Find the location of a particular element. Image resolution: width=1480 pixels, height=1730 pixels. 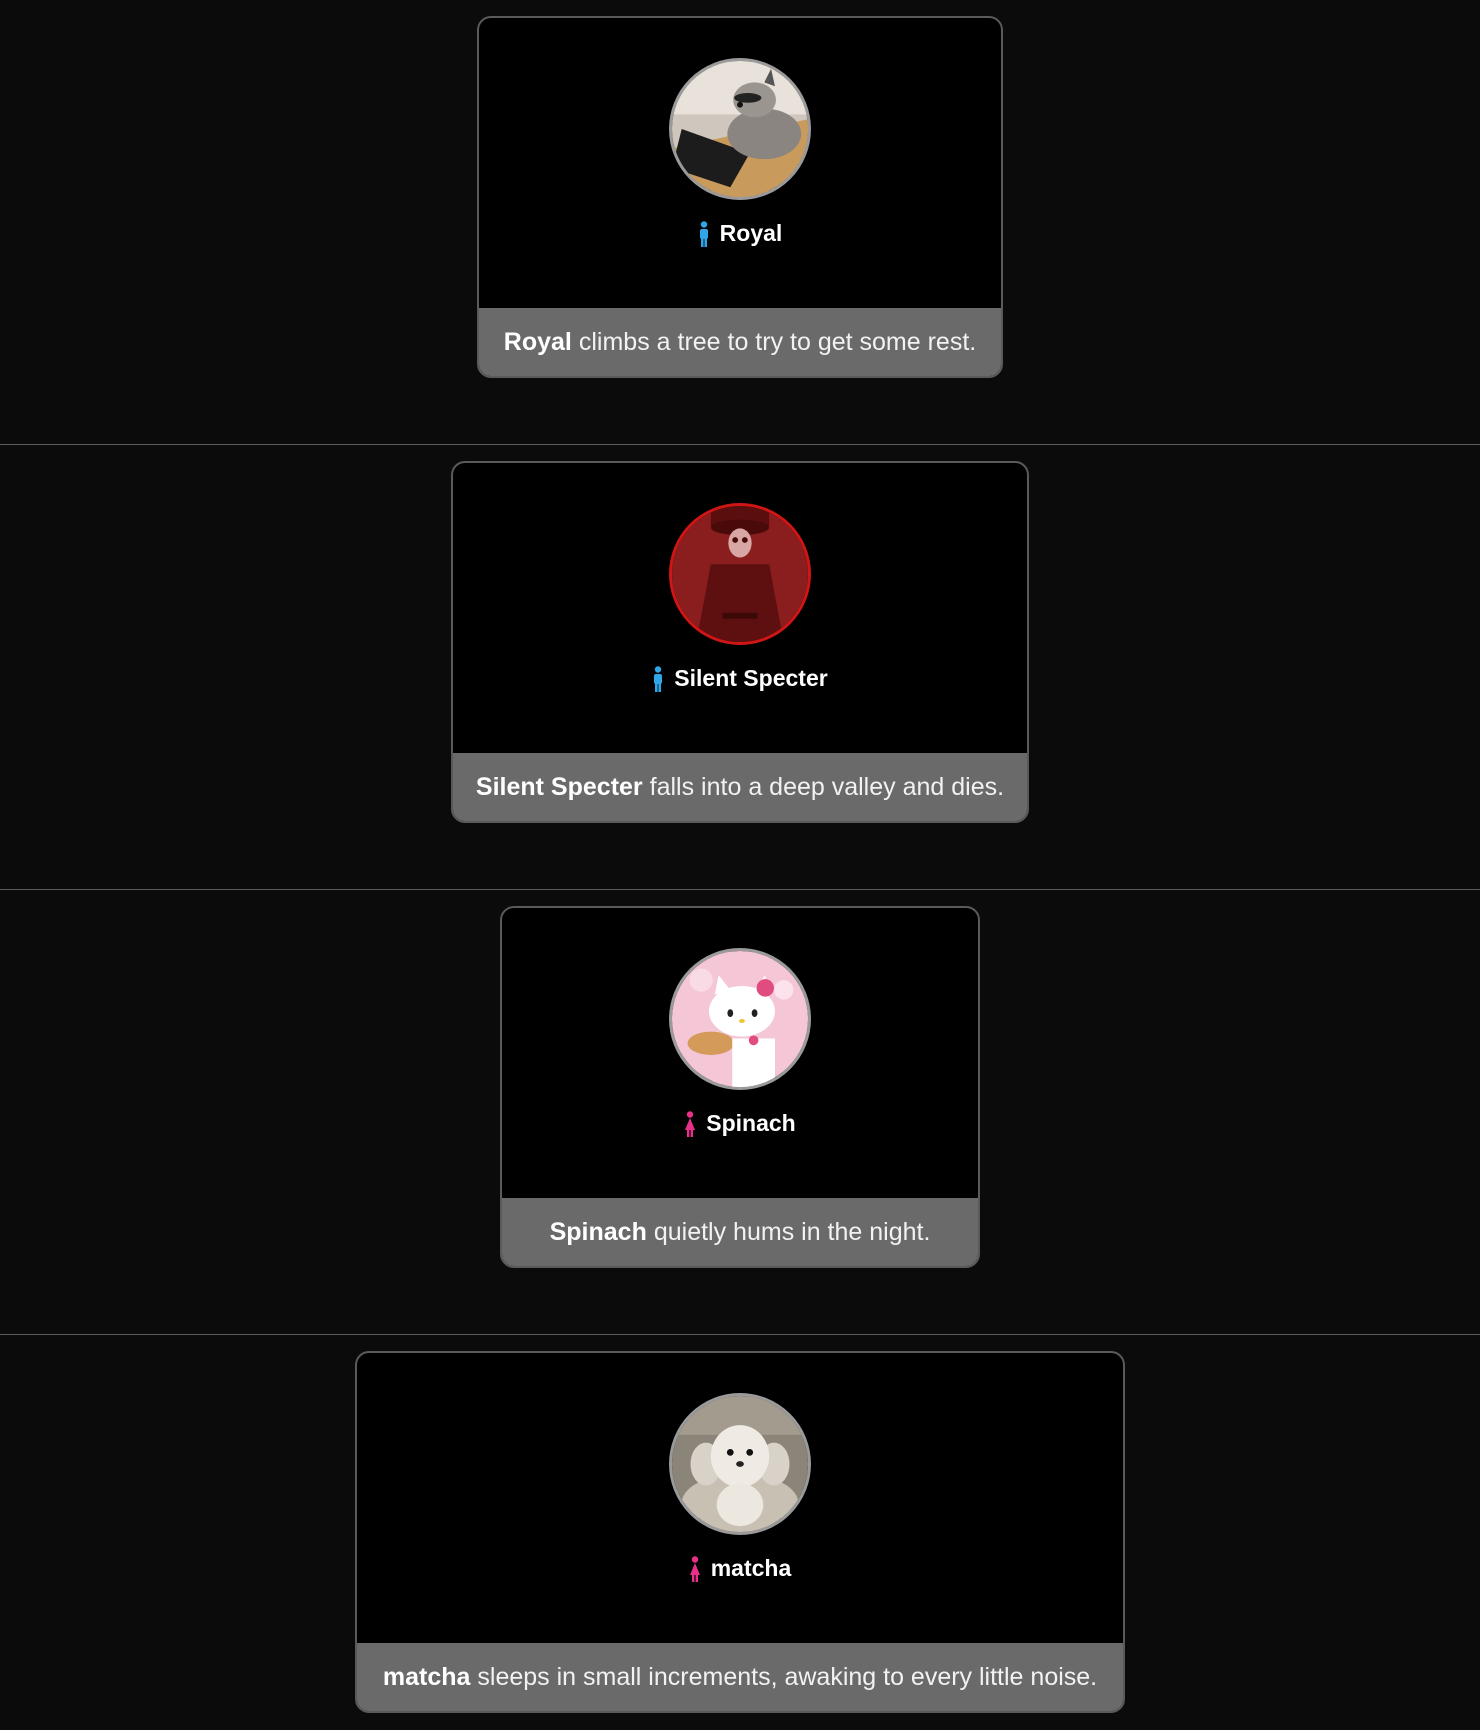

tribute-name-row: matcha is located at coordinates (740, 1568).